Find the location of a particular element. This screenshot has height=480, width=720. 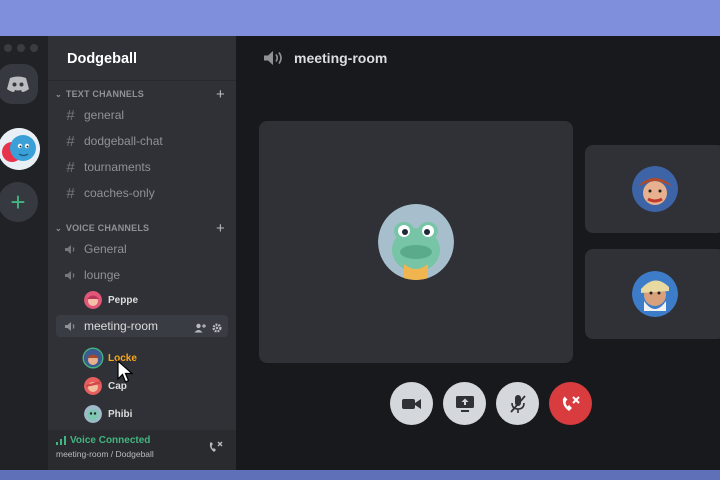

channel-general: # general is located at coordinates (94, 115).